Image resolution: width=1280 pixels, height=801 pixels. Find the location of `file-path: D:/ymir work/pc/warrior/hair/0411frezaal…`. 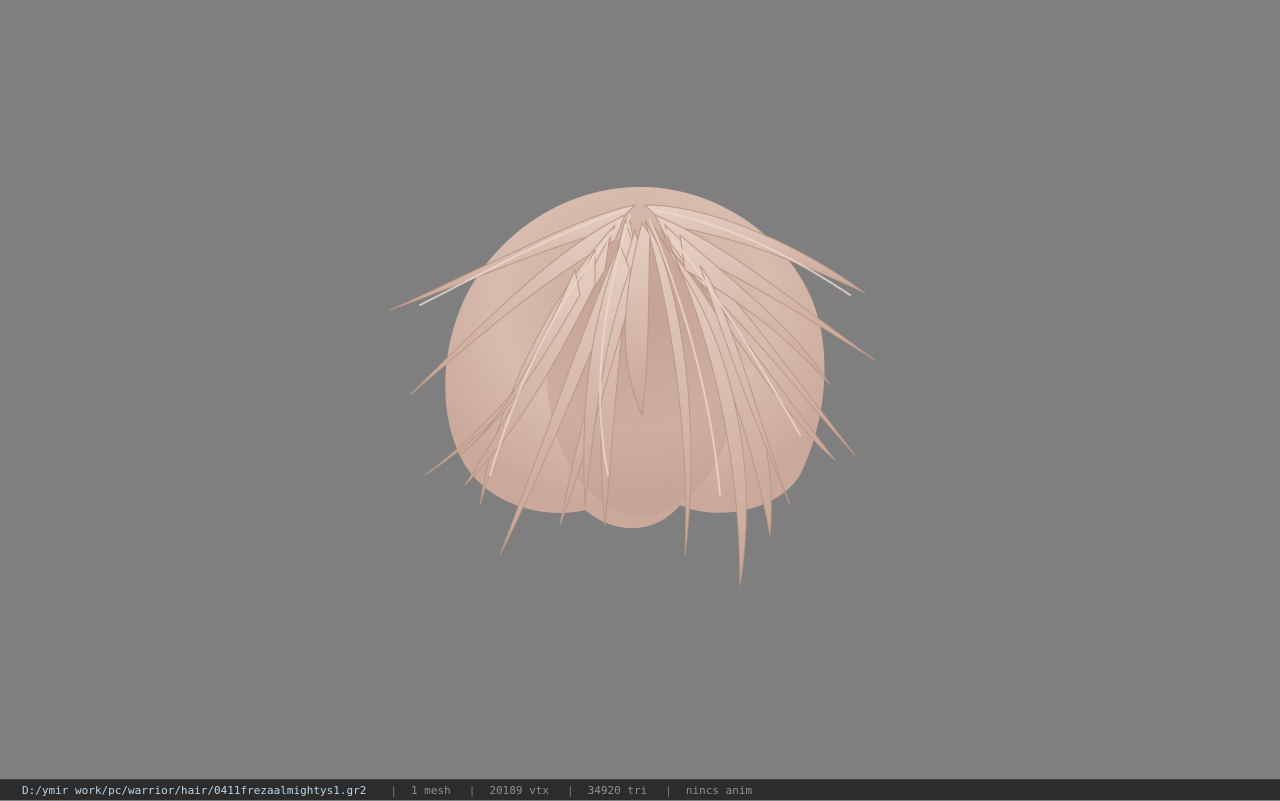

file-path: D:/ymir work/pc/warrior/hair/0411frezaal… is located at coordinates (194, 790).